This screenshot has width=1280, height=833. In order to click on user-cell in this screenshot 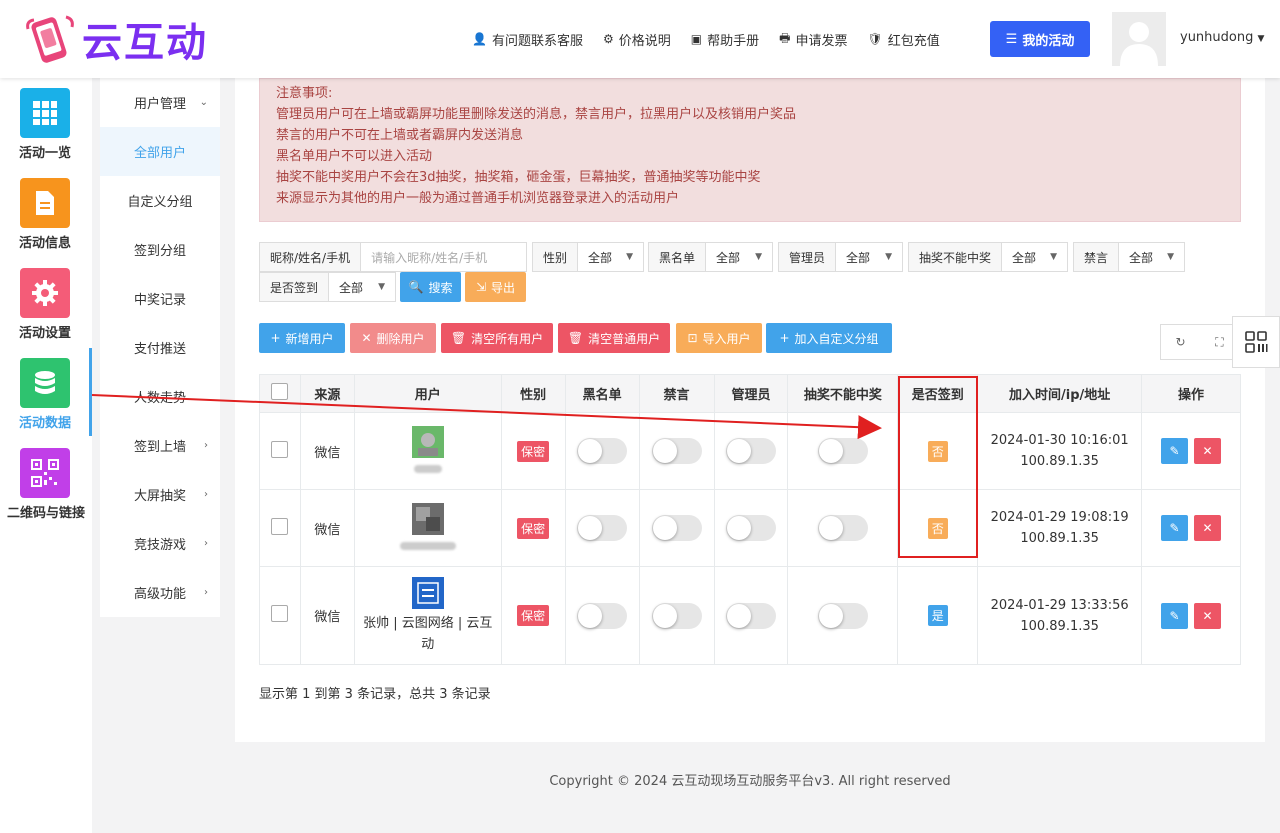, I will do `click(427, 528)`.